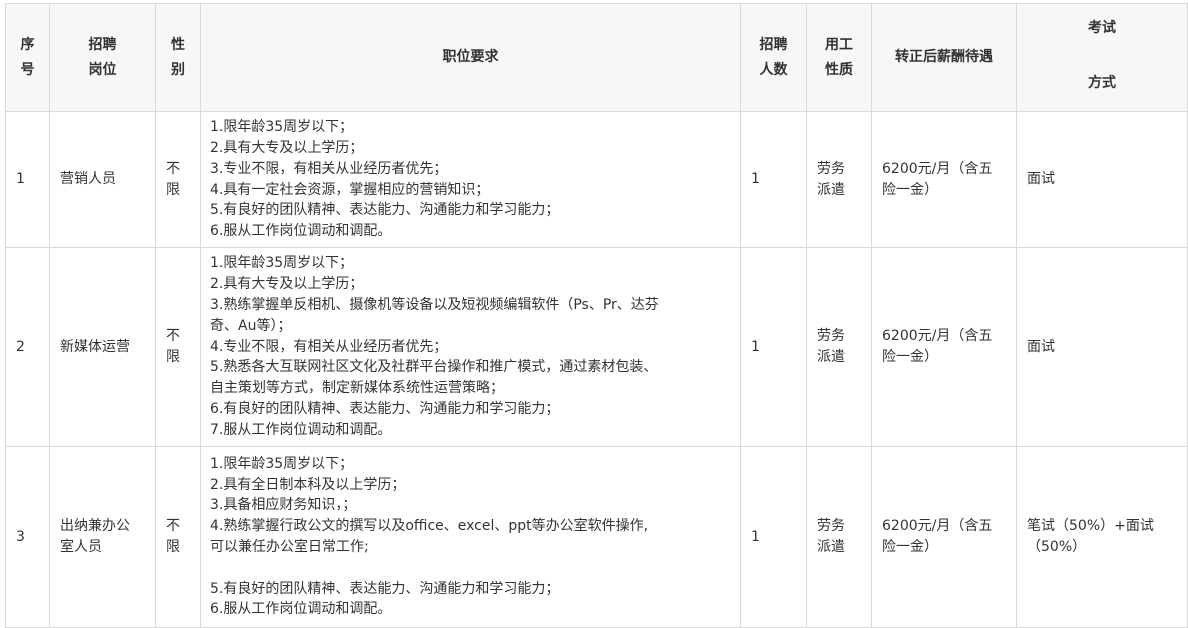  What do you see at coordinates (839, 57) in the screenshot?
I see `header-employment-type: 用工 性质` at bounding box center [839, 57].